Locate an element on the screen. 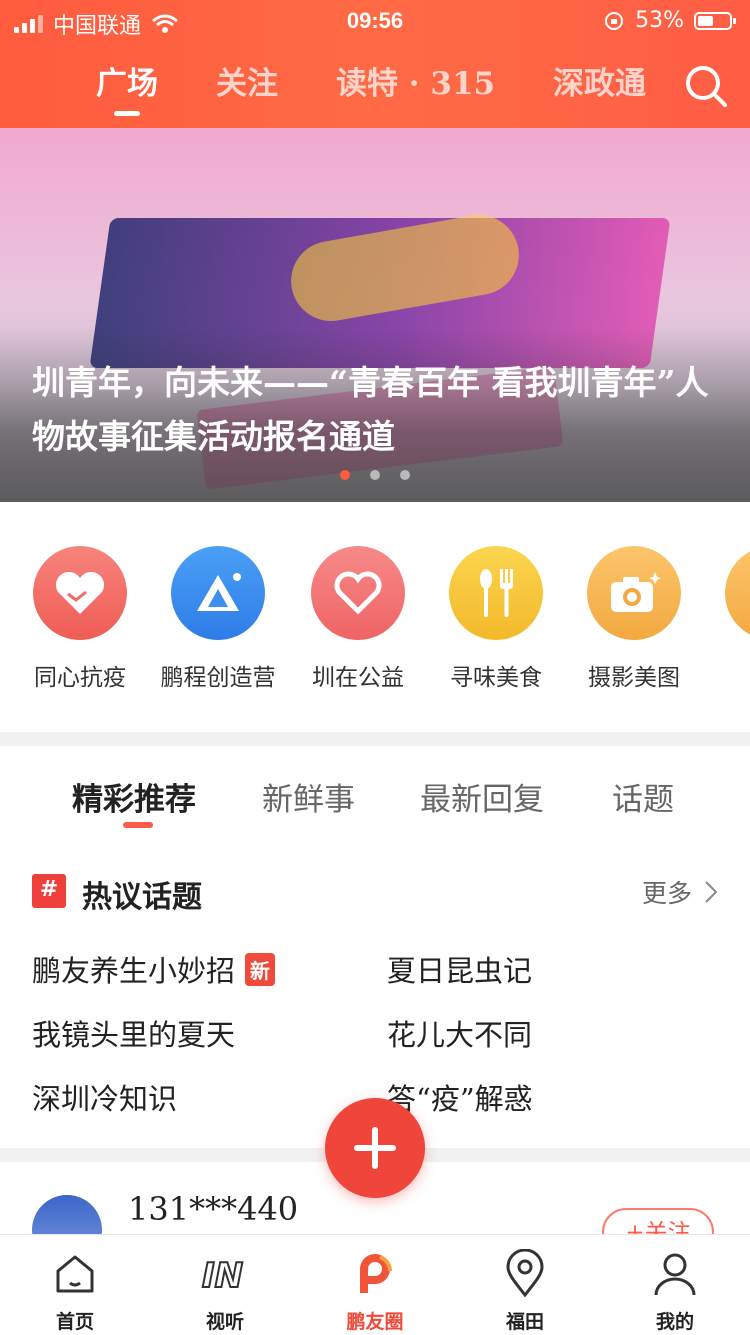 The height and width of the screenshot is (1335, 750). channel-label: 摄影美图 is located at coordinates (634, 678).